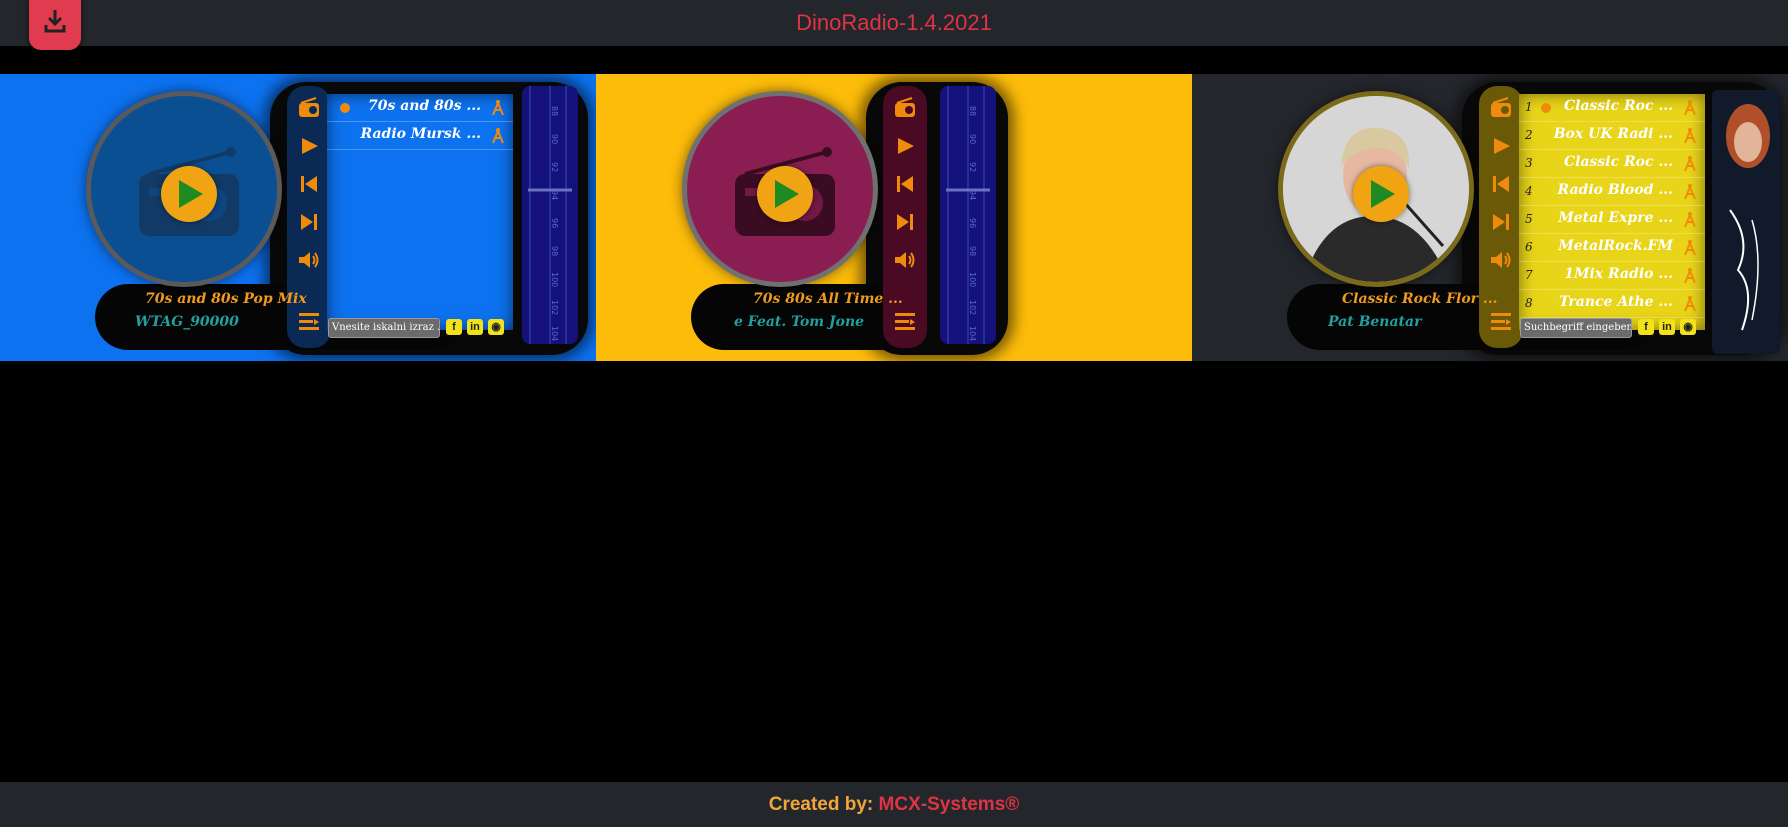 The width and height of the screenshot is (1788, 827). What do you see at coordinates (1529, 163) in the screenshot?
I see `row-number: 3` at bounding box center [1529, 163].